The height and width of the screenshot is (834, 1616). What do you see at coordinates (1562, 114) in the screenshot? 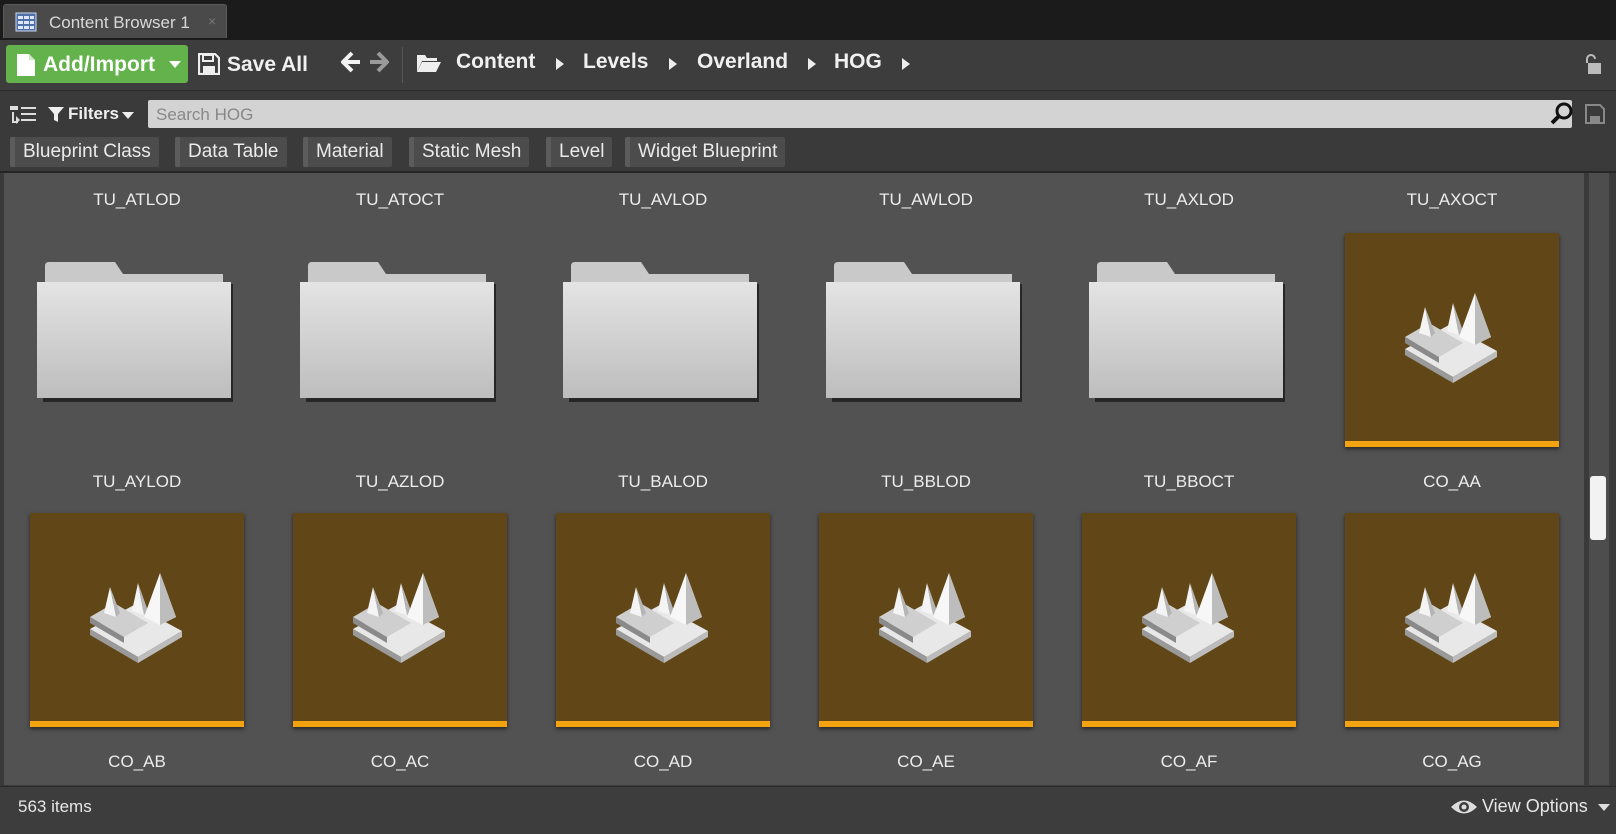
I see `search-icon` at bounding box center [1562, 114].